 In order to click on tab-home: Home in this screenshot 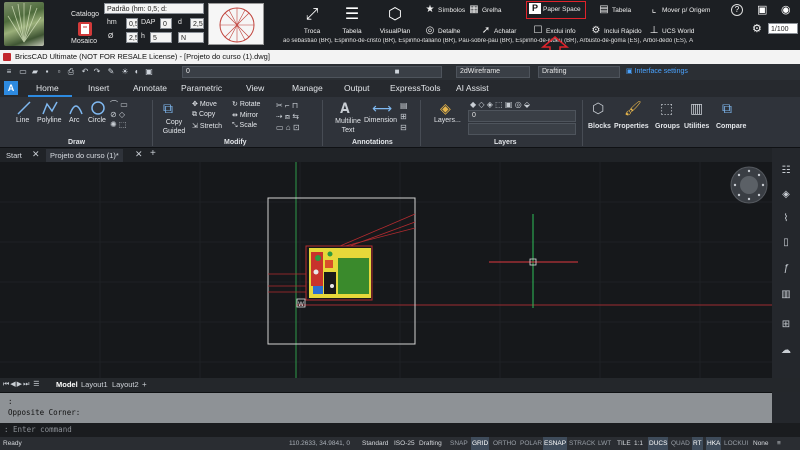, I will do `click(47, 88)`.